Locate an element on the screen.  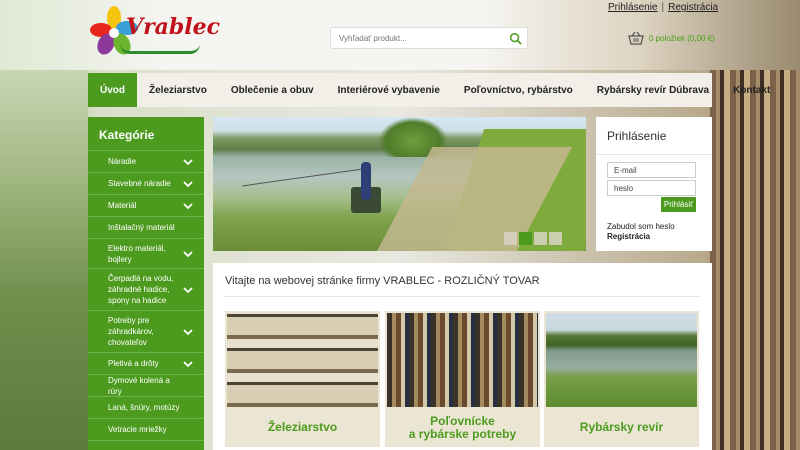
sidebar-item-label: Inštalačný materiál is located at coordinates (141, 227).